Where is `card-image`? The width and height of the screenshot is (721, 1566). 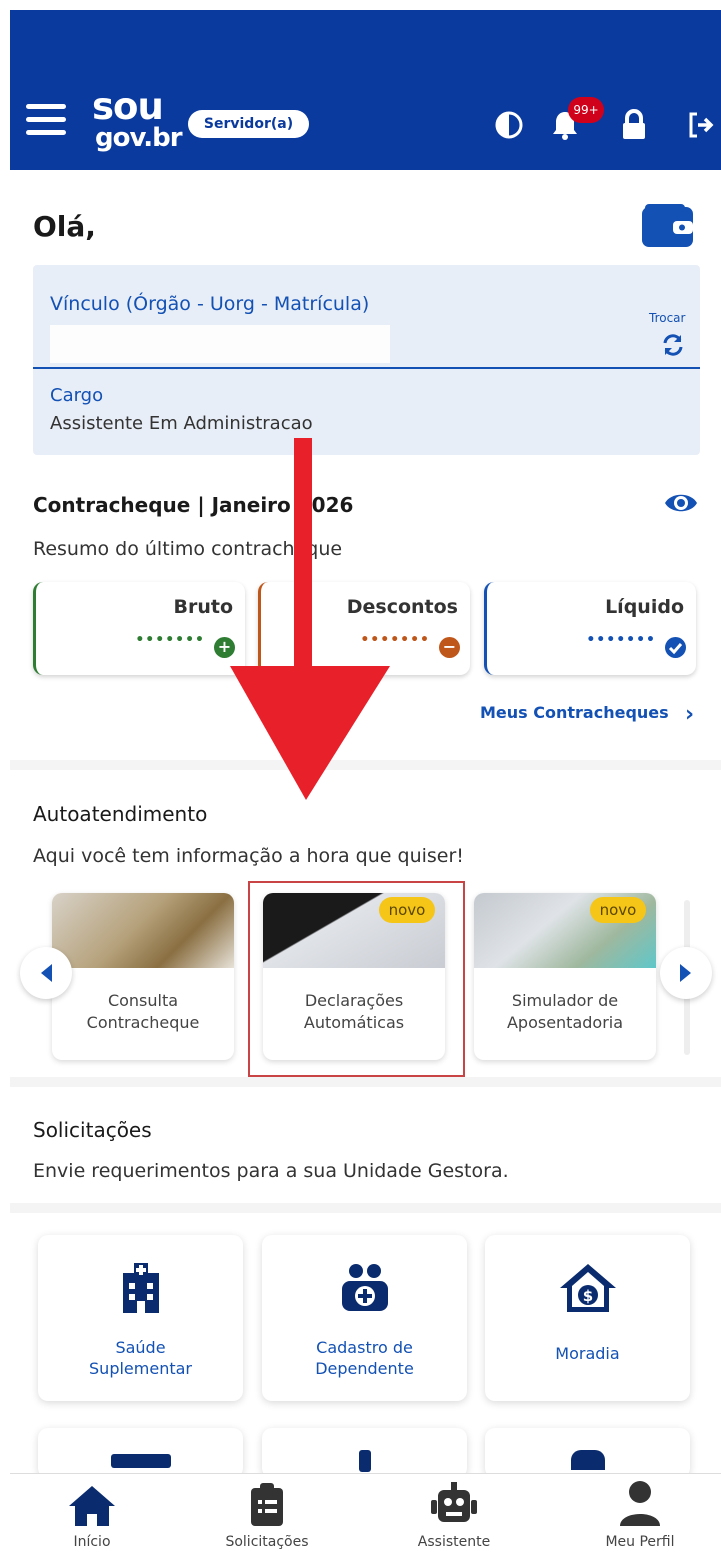
card-image is located at coordinates (143, 930).